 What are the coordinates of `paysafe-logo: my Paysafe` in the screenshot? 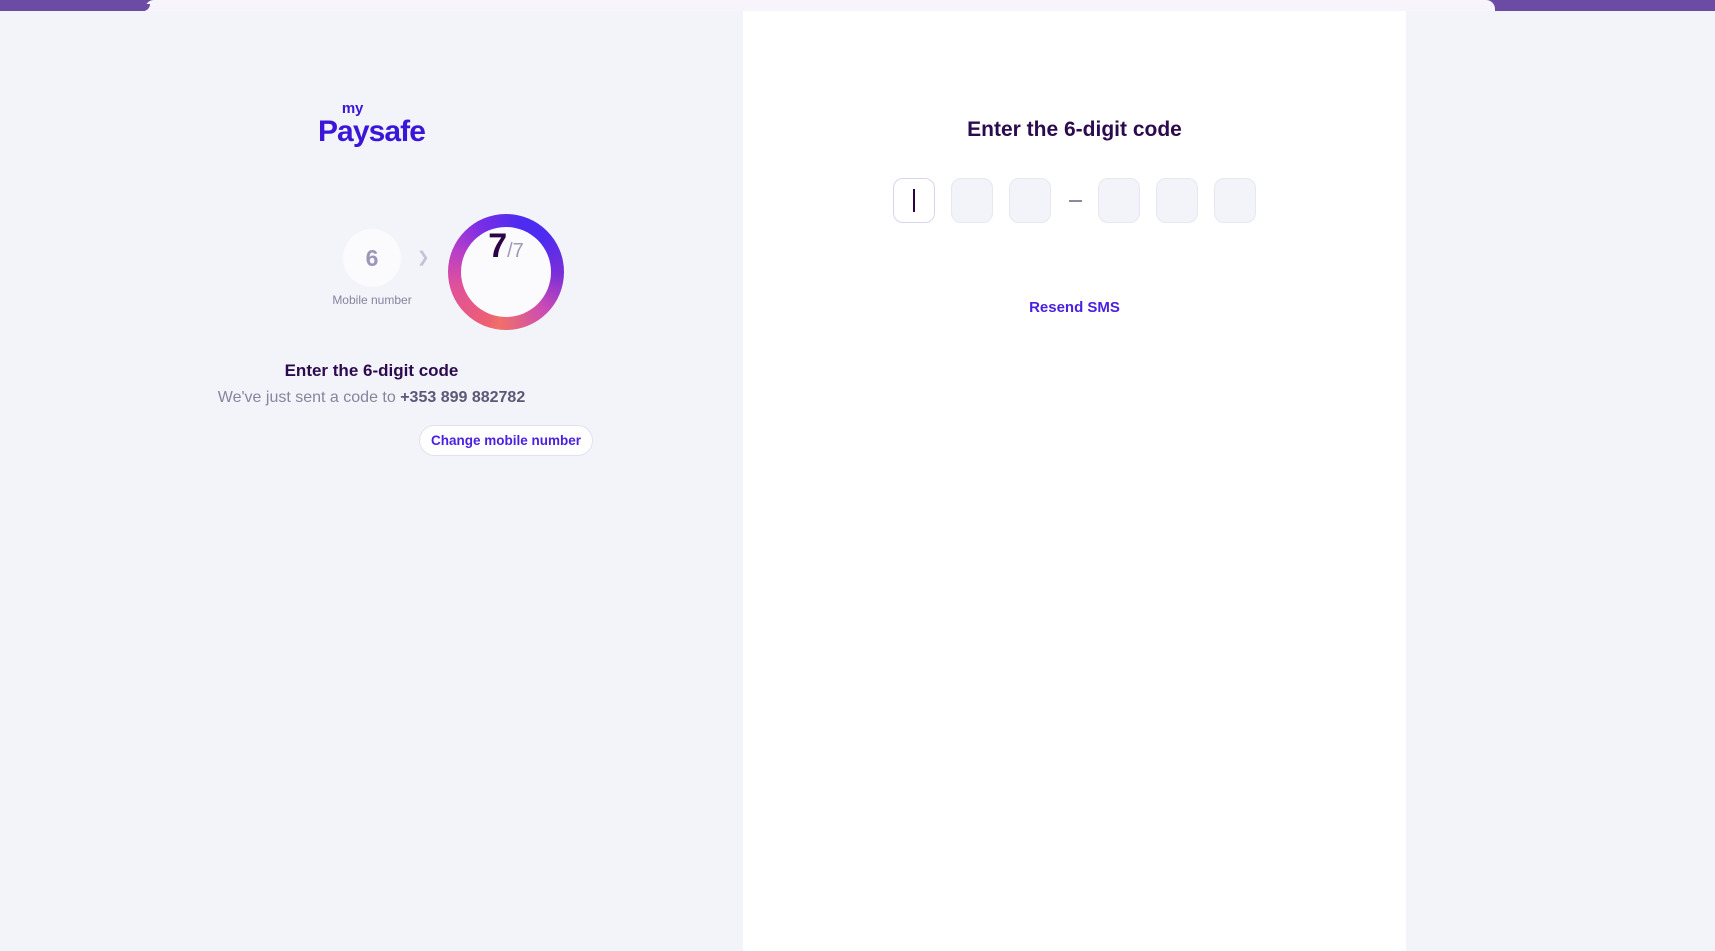 It's located at (371, 124).